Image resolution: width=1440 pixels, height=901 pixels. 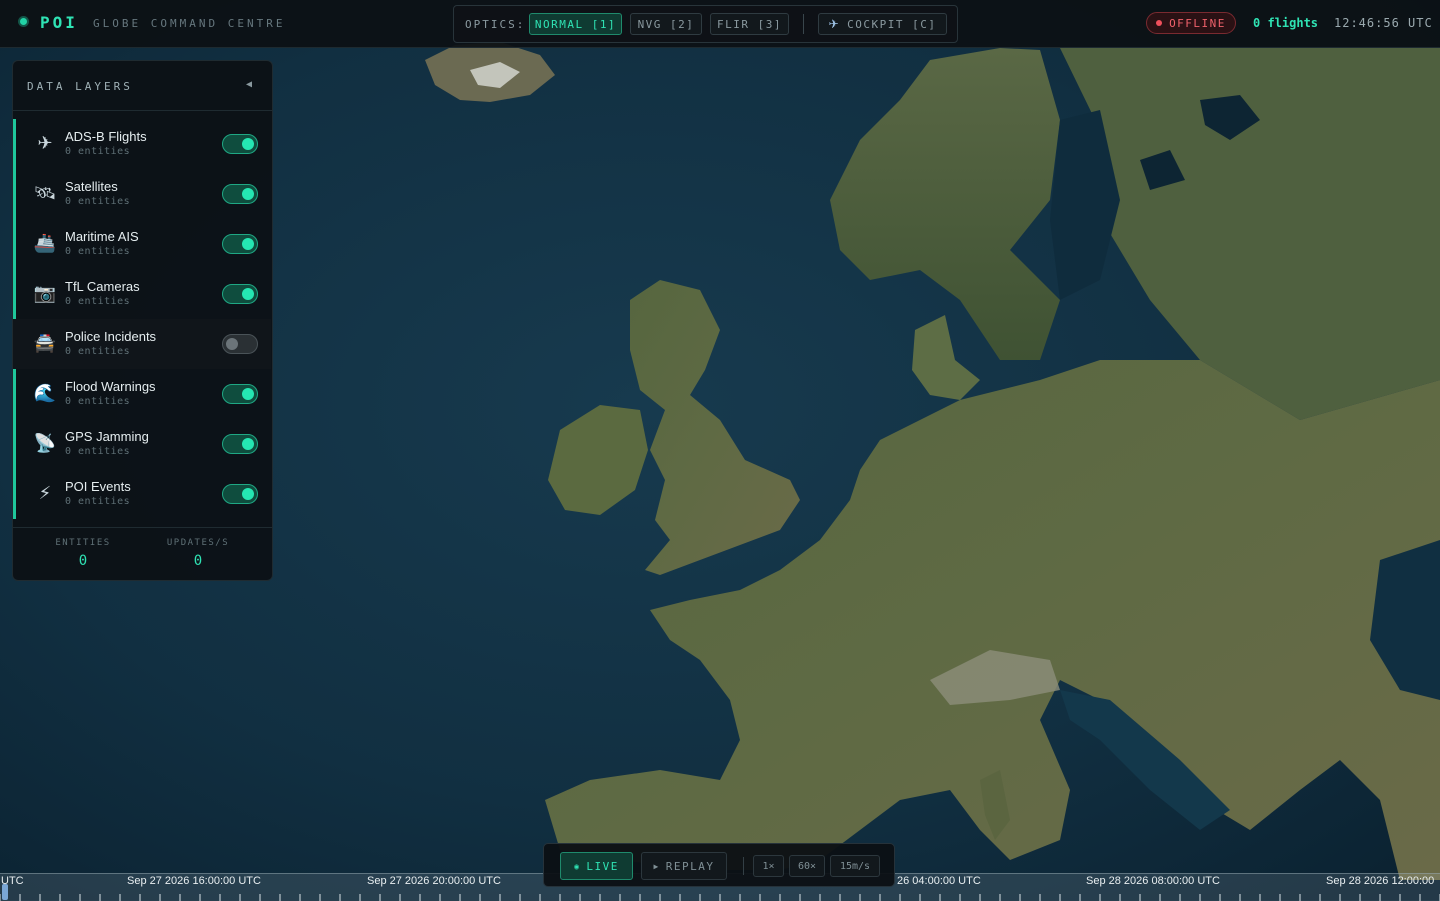 What do you see at coordinates (45, 293) in the screenshot?
I see `camera-icon: 📷` at bounding box center [45, 293].